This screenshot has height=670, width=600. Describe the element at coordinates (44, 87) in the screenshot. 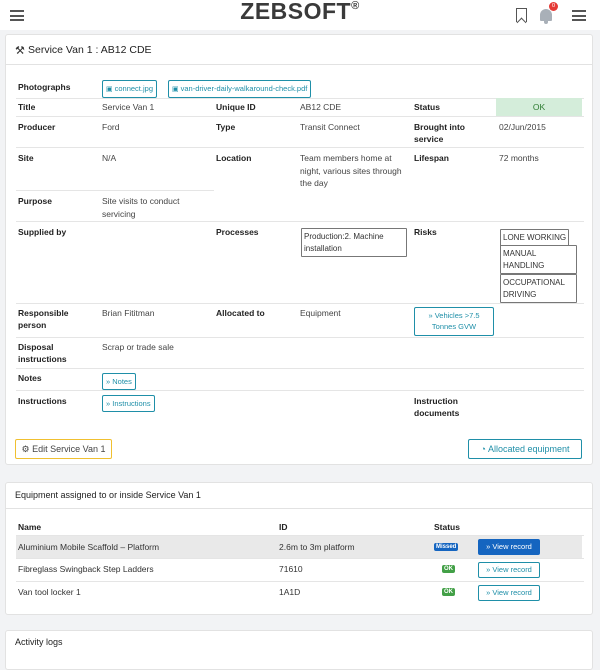

I see `photographs-label: Photographs` at that location.